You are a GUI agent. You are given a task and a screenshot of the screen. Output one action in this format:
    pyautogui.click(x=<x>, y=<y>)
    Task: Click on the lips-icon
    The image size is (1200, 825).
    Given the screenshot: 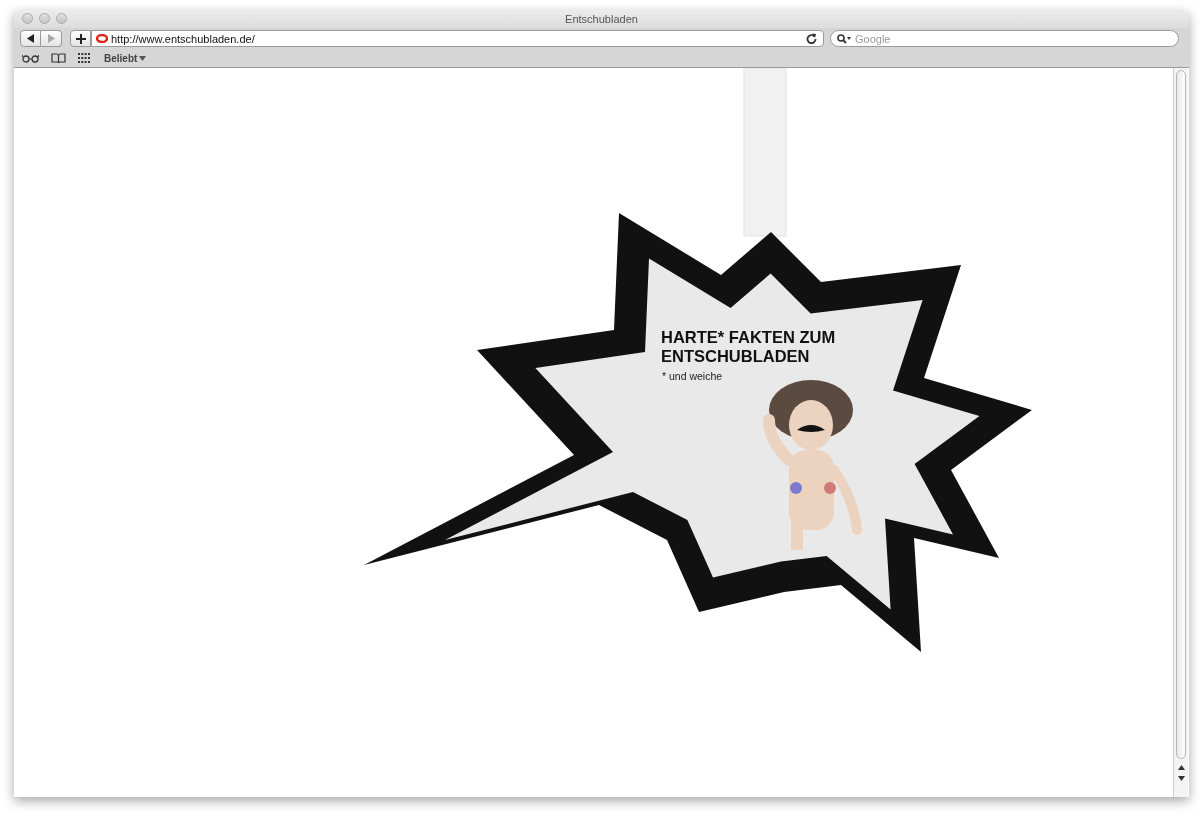 What is the action you would take?
    pyautogui.click(x=102, y=38)
    